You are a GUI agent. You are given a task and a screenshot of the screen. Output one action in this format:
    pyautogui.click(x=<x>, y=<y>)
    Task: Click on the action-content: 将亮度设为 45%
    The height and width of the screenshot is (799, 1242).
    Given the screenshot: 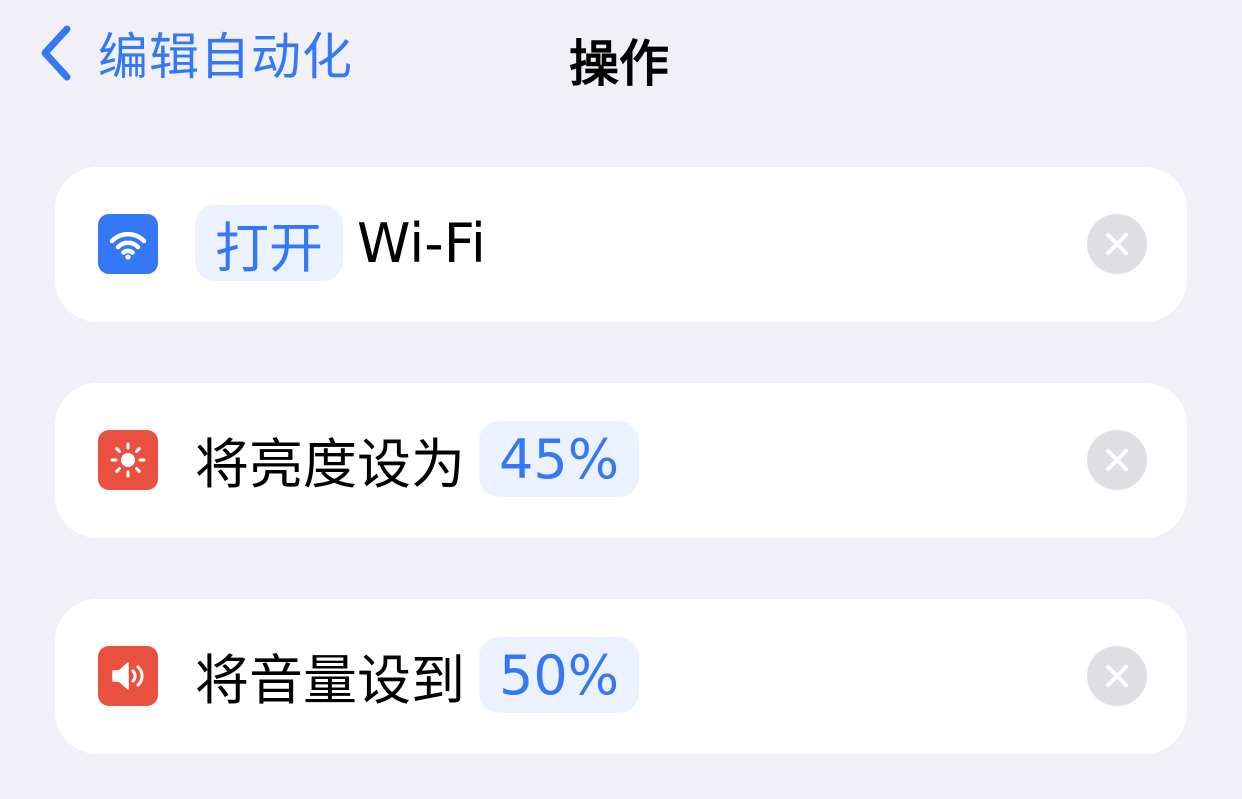 What is the action you would take?
    pyautogui.click(x=417, y=459)
    